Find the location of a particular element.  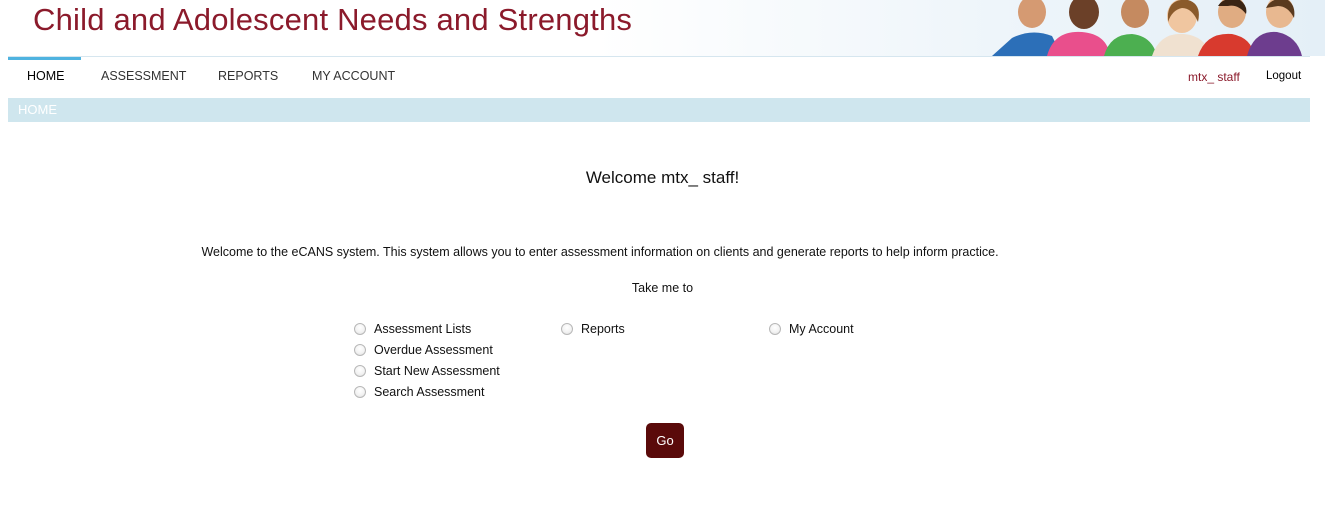

option-assessment-lists: Assessment Lists is located at coordinates (412, 329).